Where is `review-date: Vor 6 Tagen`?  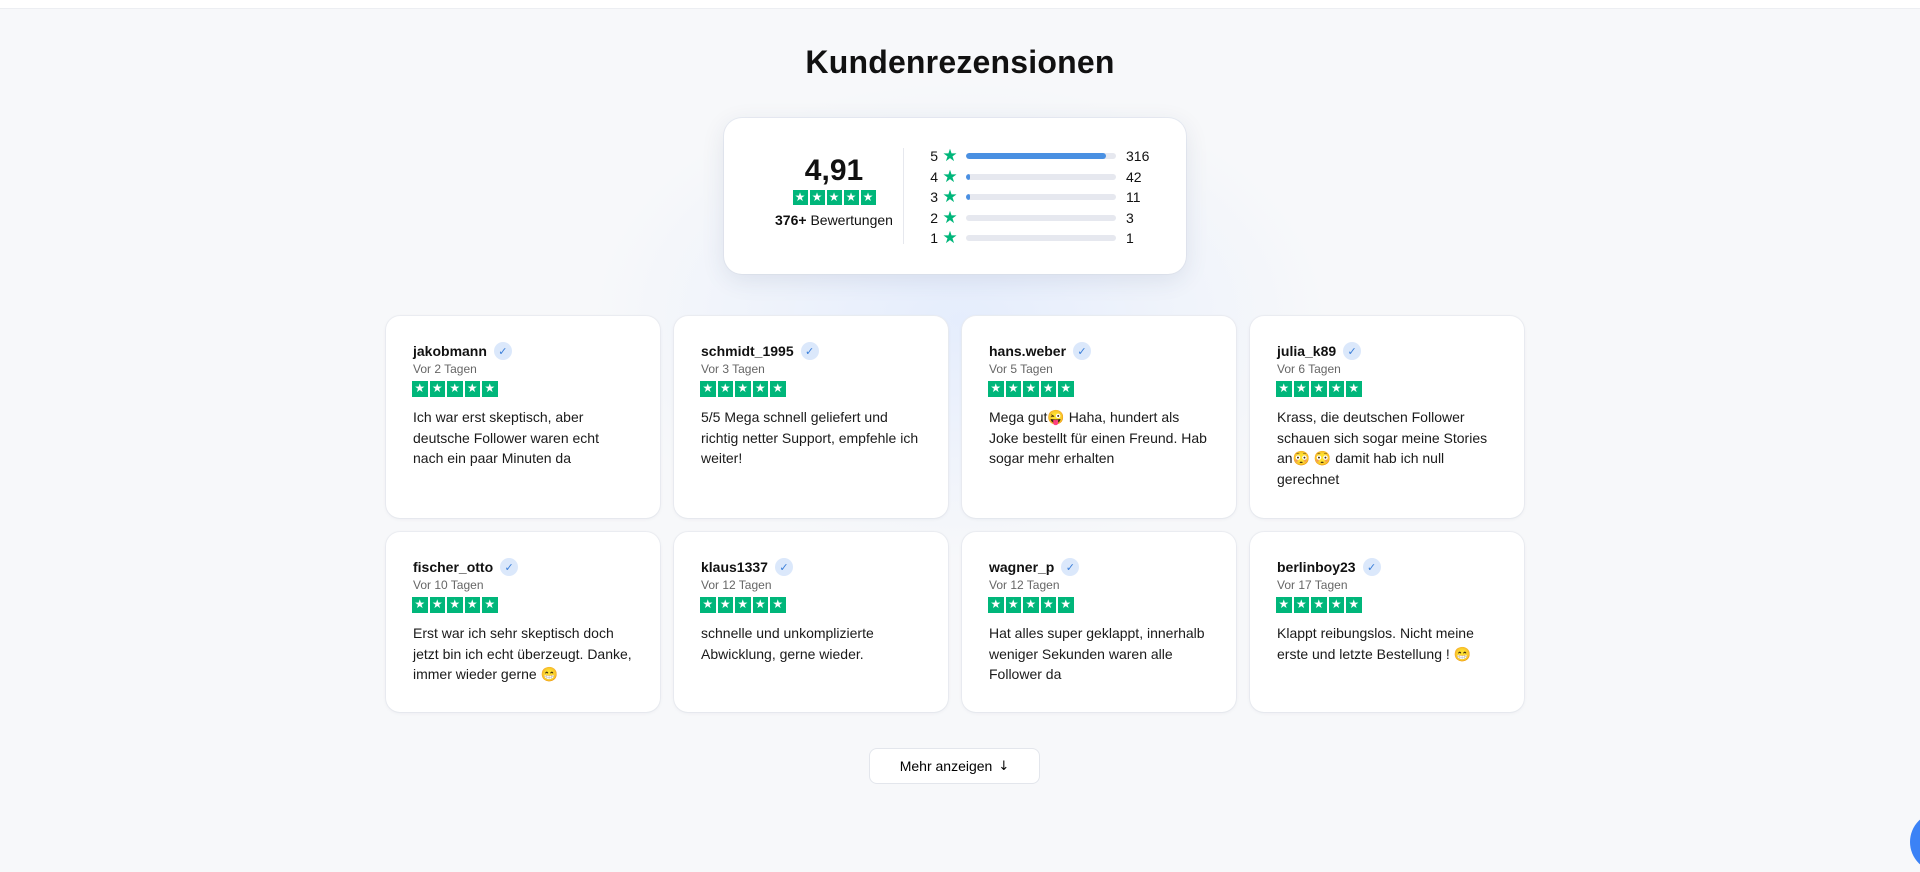 review-date: Vor 6 Tagen is located at coordinates (1309, 369).